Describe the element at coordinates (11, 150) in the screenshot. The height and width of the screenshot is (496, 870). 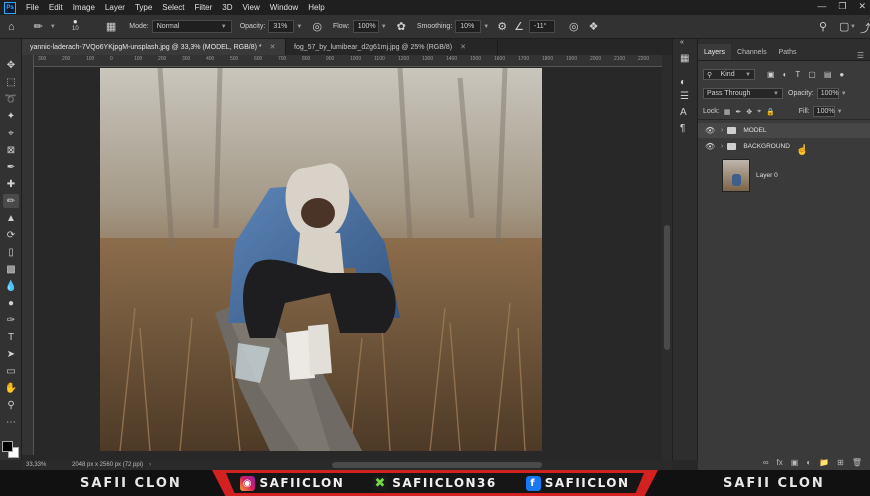
I see `frame-tool-icon: ⊠` at that location.